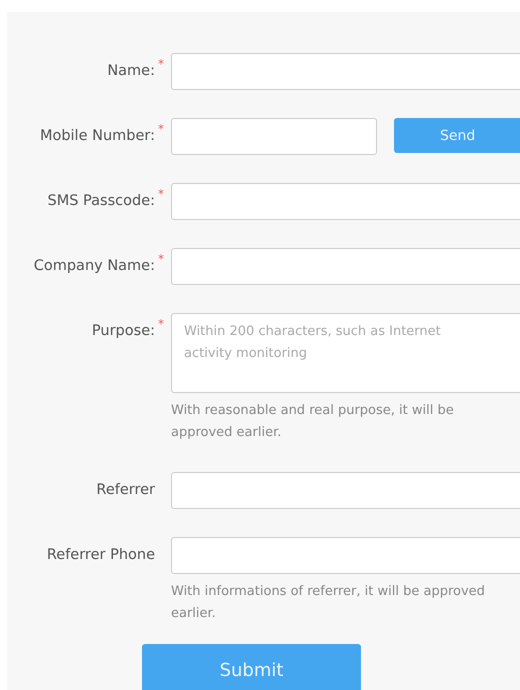 The image size is (520, 690). I want to click on text-area: Within 200 characters, such as Internet activity monitoring, so click(345, 353).